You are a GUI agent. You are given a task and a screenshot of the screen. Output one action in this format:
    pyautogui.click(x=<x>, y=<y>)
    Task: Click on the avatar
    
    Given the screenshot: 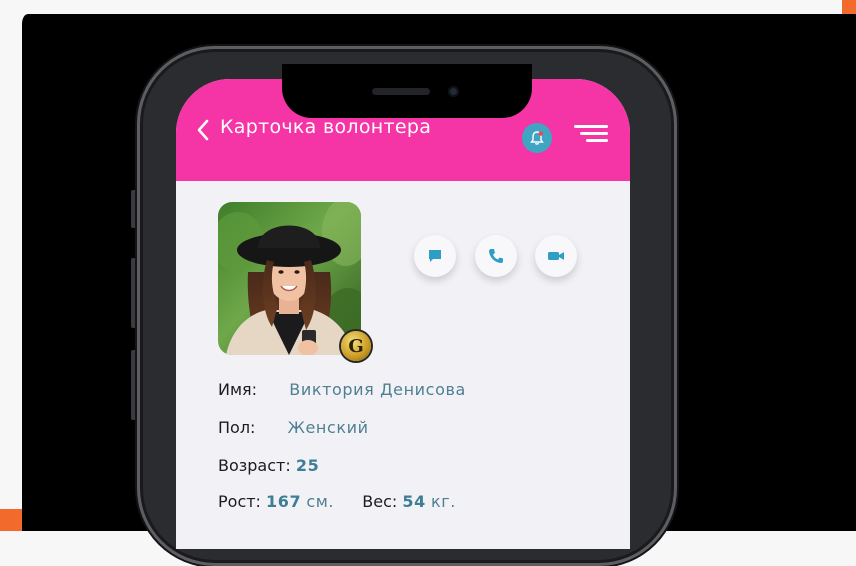 What is the action you would take?
    pyautogui.click(x=289, y=278)
    